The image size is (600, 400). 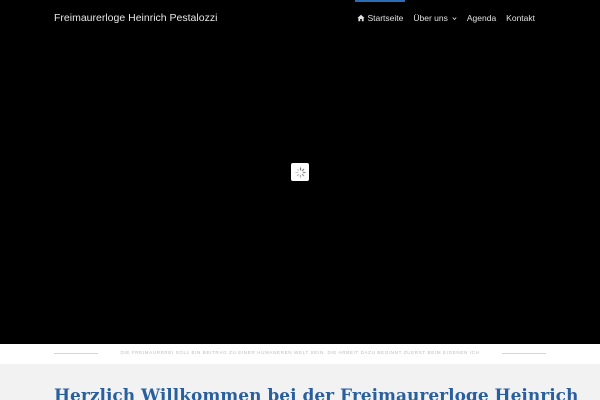 I want to click on nav-item-ueber-uns: Über uns, so click(x=435, y=18).